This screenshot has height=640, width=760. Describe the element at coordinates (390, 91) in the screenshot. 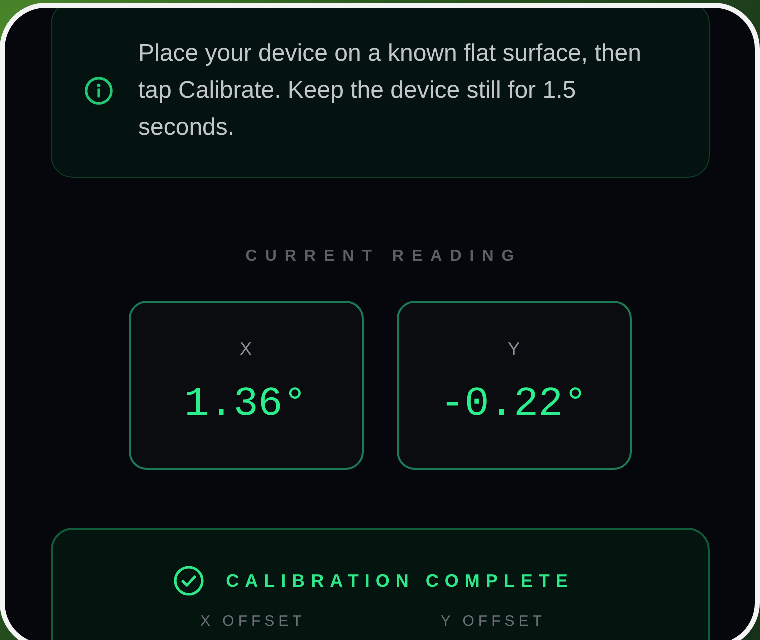

I see `info-text: Place your device on a known flat surface, then tap Calibrate. Keep the device still for 1.5 seconds.` at that location.